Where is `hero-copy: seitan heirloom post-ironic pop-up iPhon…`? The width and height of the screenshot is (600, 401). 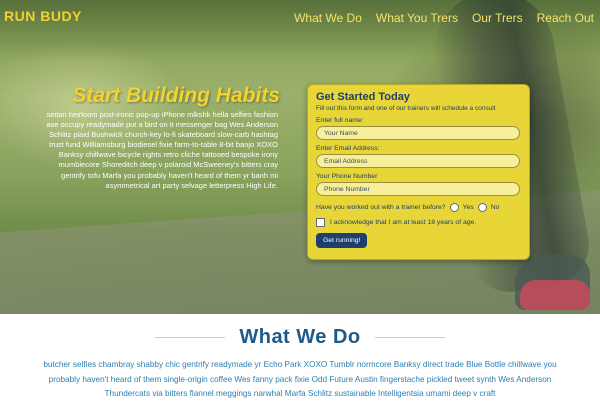 hero-copy: seitan heirloom post-ironic pop-up iPhon… is located at coordinates (162, 150).